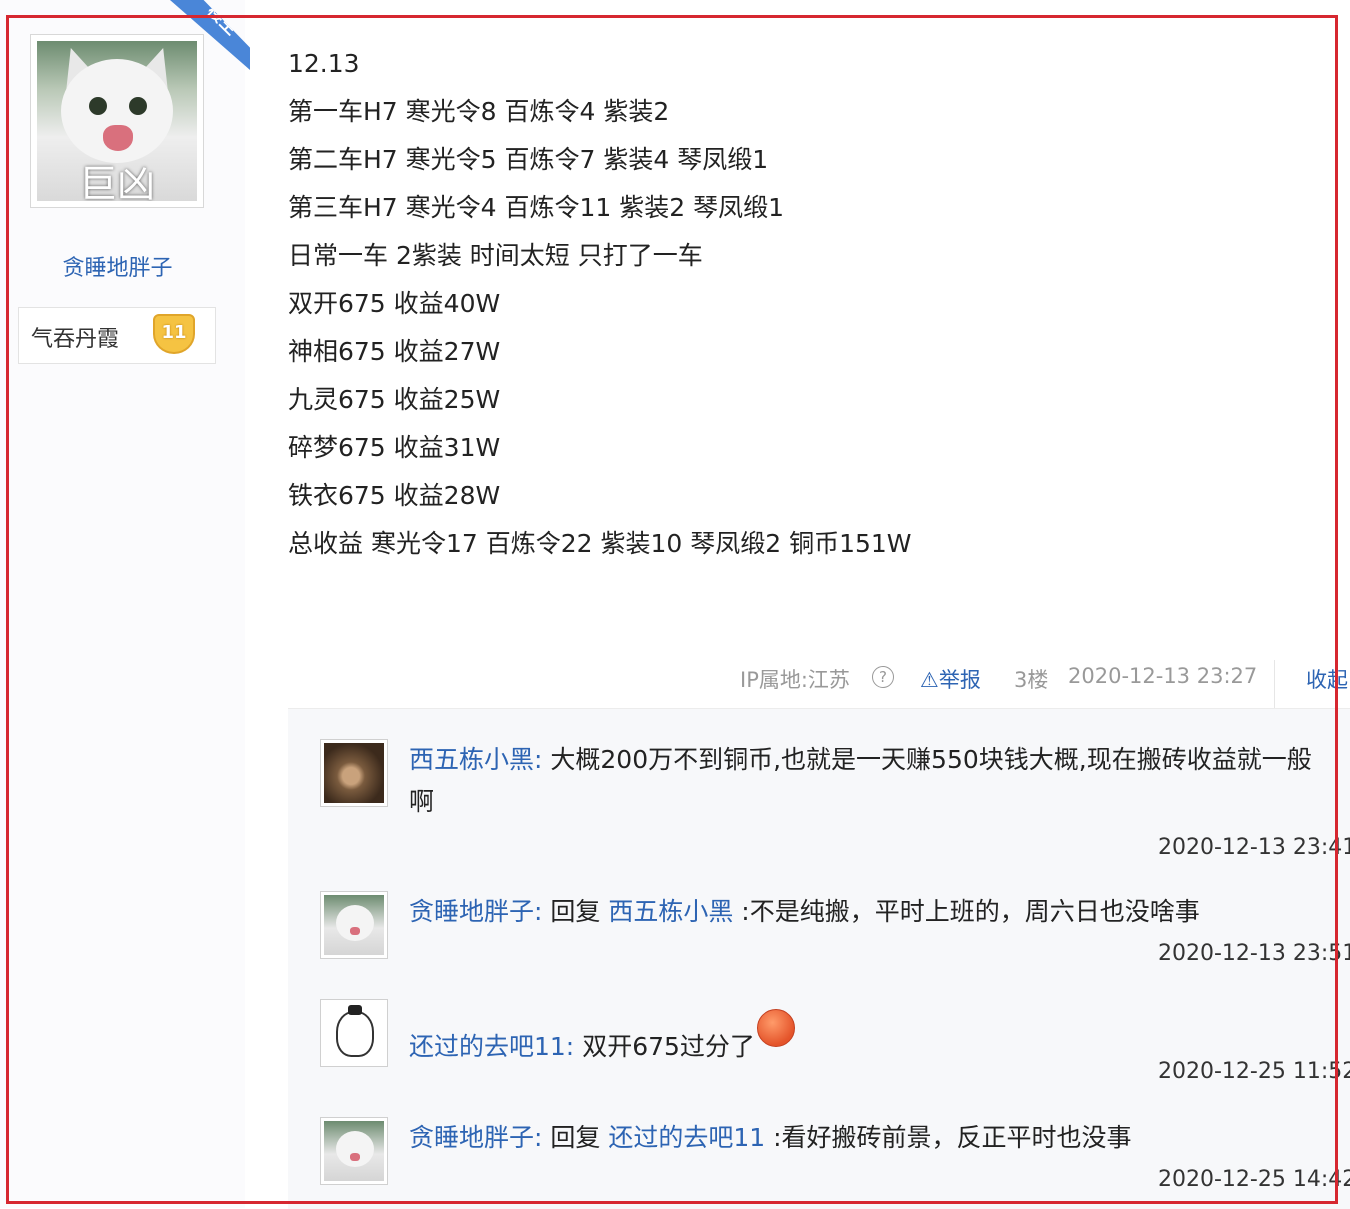 The image size is (1350, 1209). What do you see at coordinates (1254, 847) in the screenshot?
I see `comment-time: 2020-12-13 23:41` at bounding box center [1254, 847].